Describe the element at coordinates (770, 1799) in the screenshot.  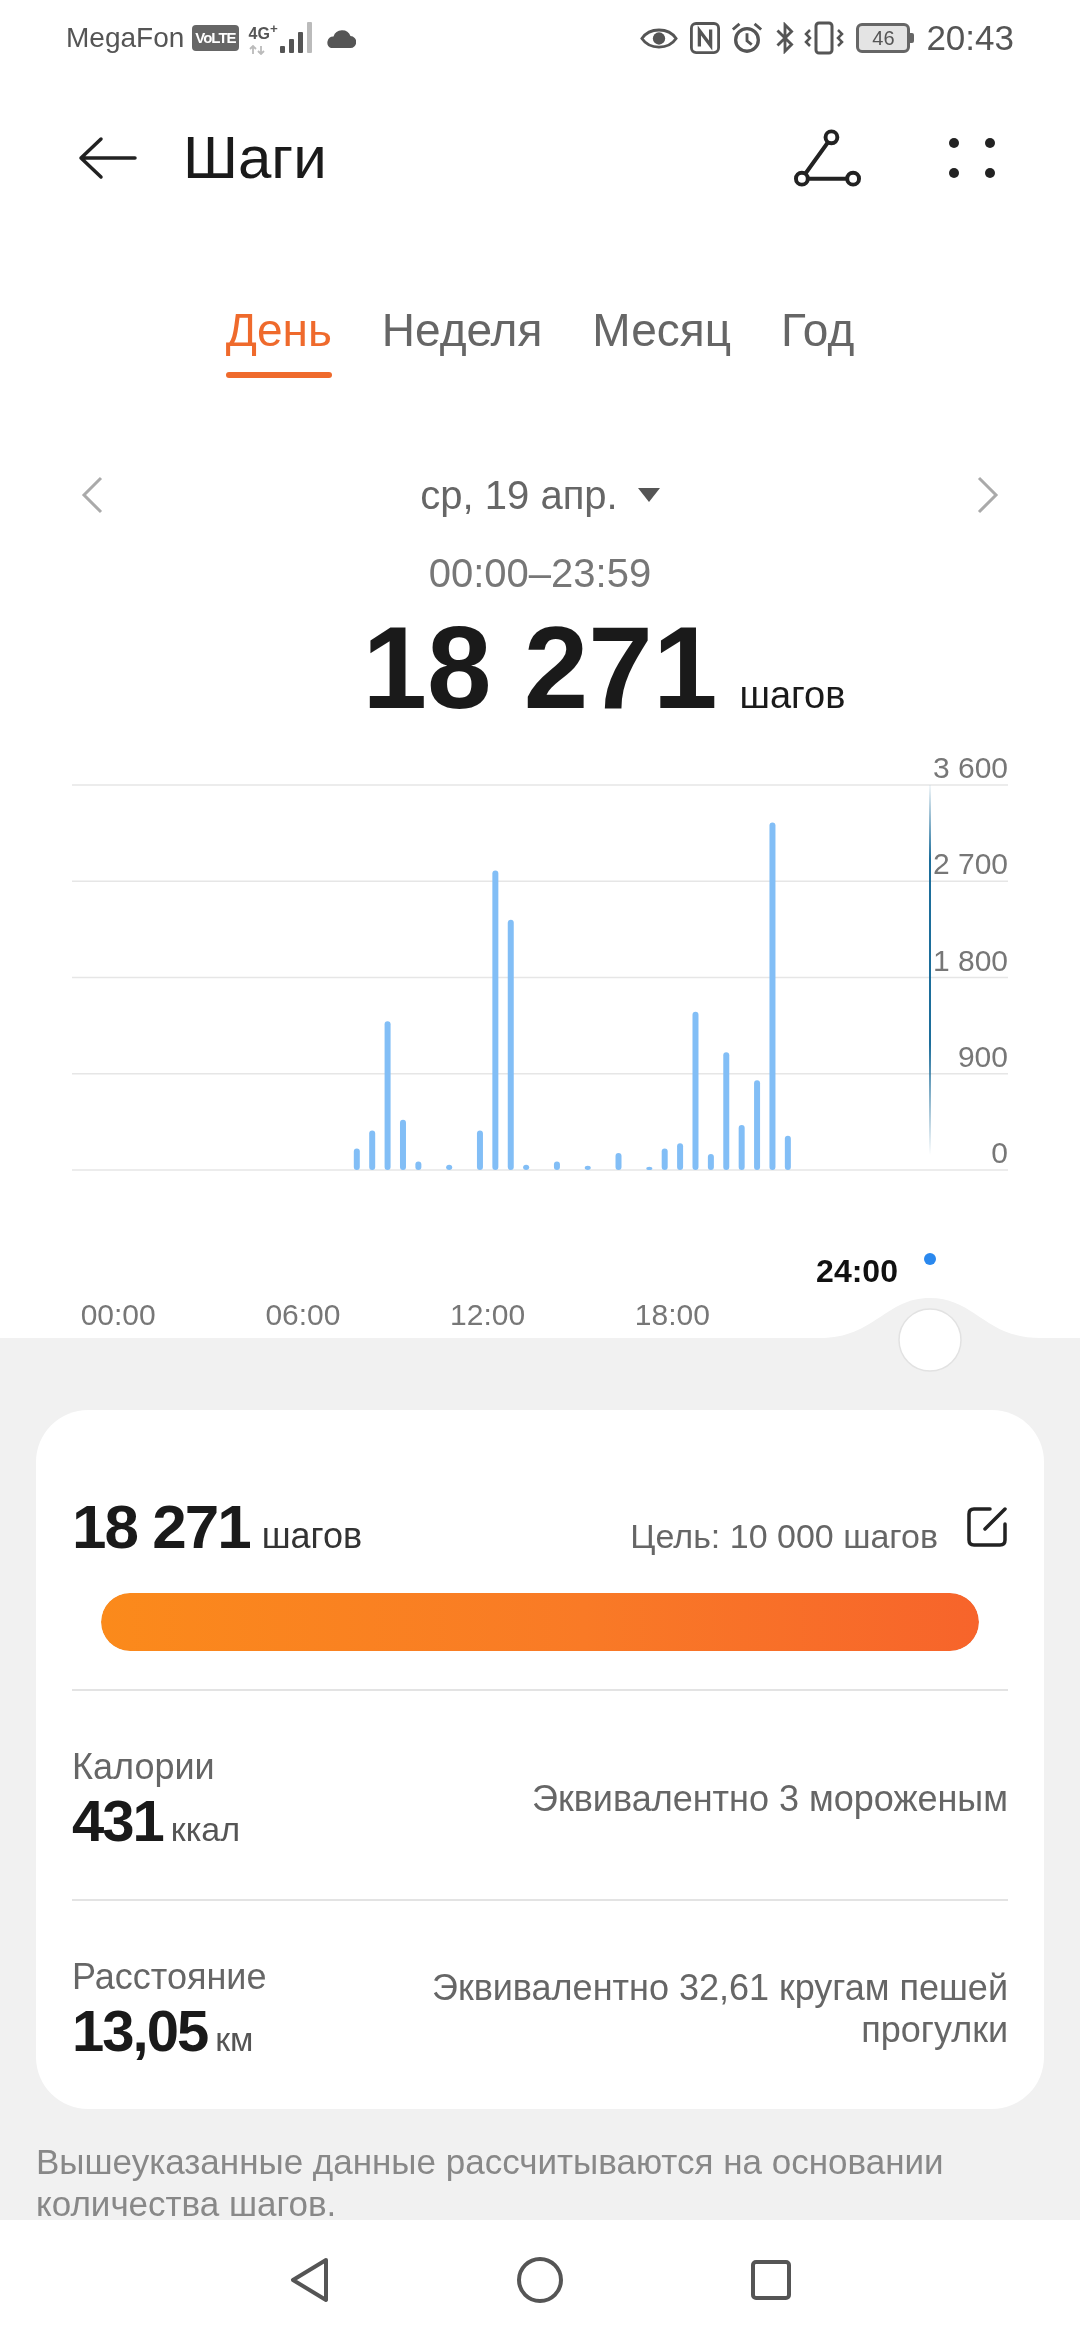
I see `equivalent-text: Эквивалентно 3 мороженым` at that location.